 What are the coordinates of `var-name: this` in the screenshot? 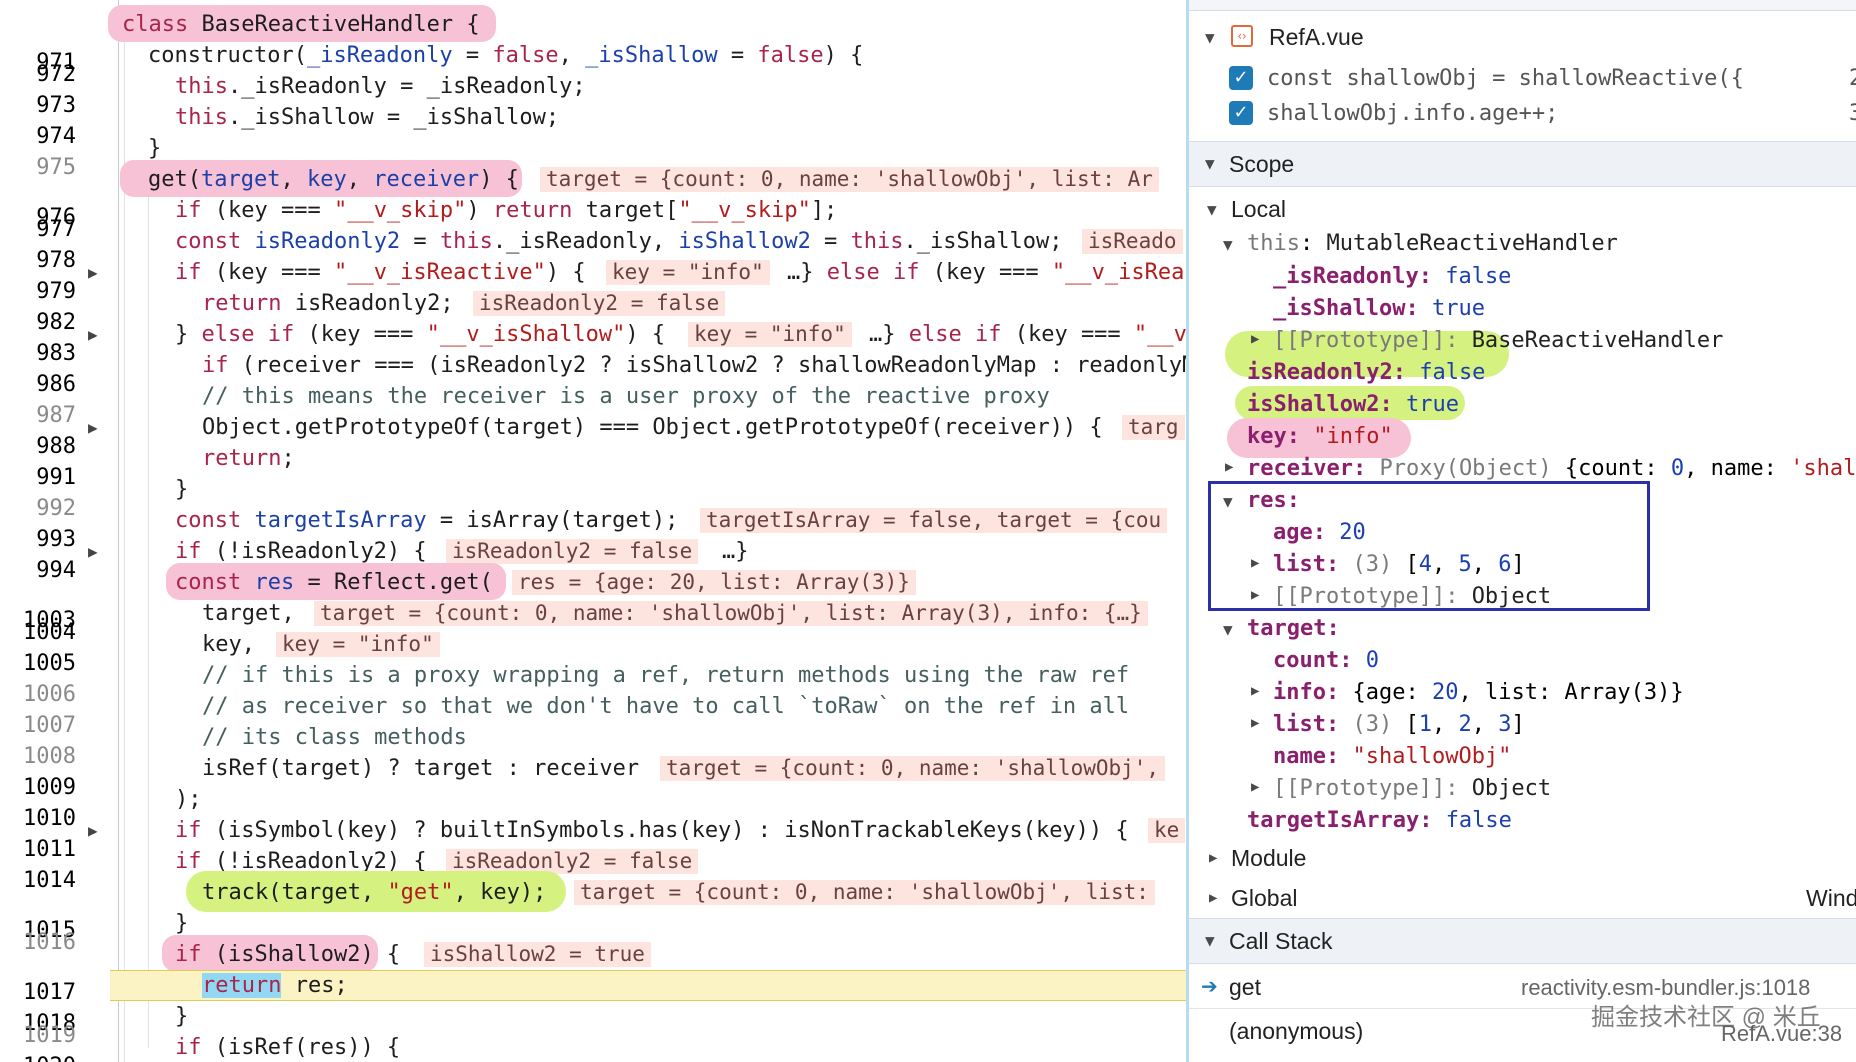 It's located at (1273, 243).